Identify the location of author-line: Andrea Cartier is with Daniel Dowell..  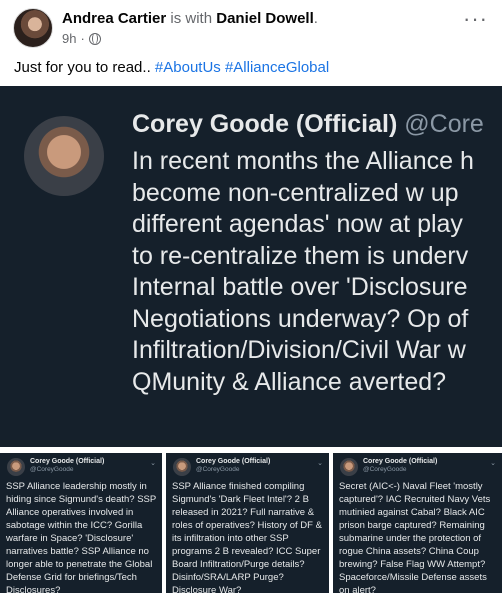
(190, 18).